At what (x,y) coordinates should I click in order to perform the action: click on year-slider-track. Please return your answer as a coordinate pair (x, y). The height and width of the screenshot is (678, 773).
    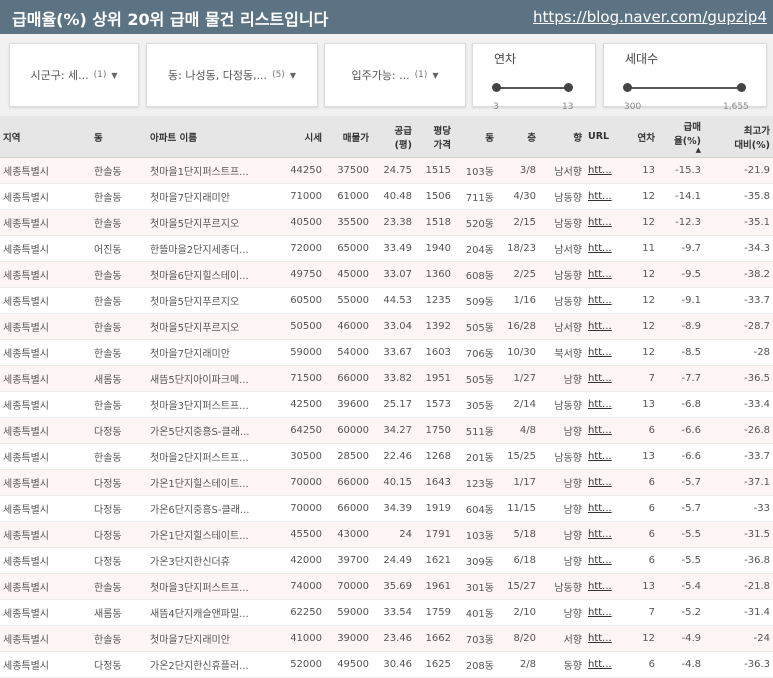
    Looking at the image, I should click on (532, 88).